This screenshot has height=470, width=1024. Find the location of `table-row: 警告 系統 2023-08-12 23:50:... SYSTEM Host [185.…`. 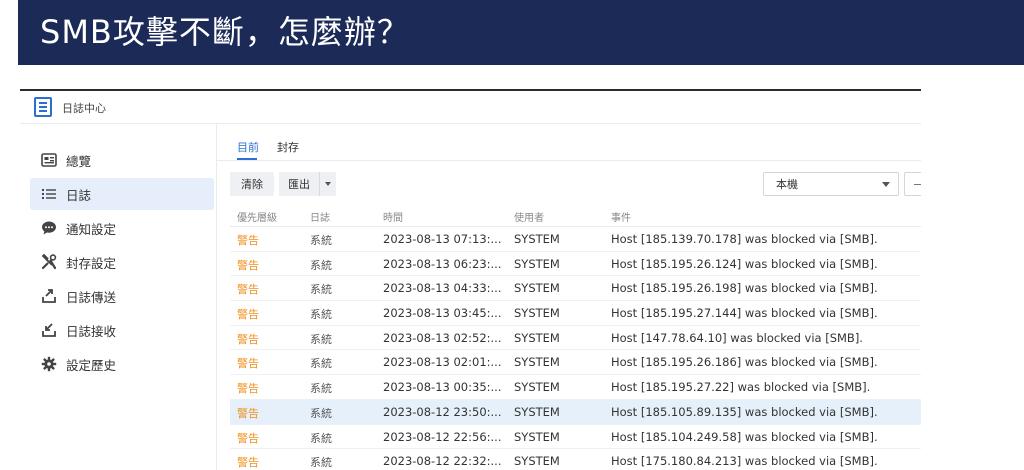

table-row: 警告 系統 2023-08-12 23:50:... SYSTEM Host [185.… is located at coordinates (575, 412).